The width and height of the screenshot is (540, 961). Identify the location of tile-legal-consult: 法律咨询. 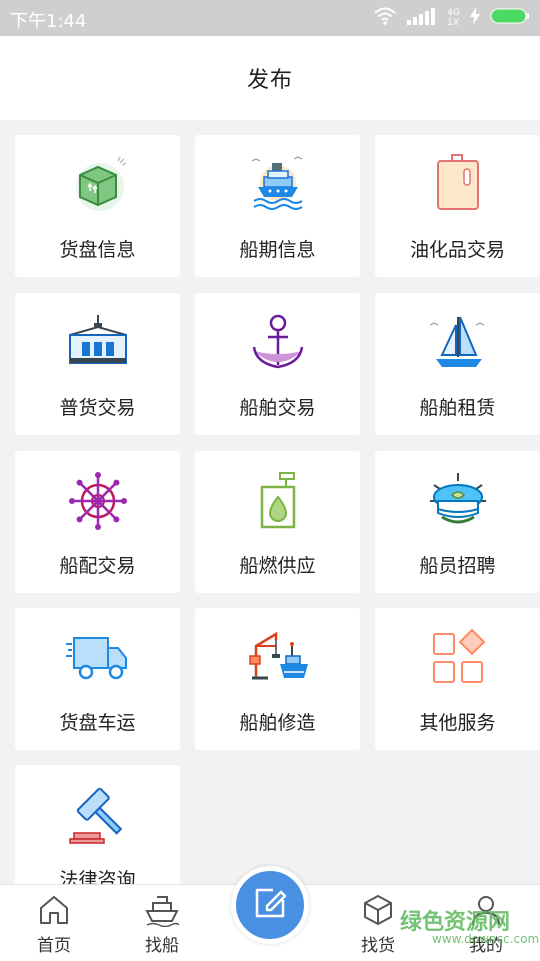
(97, 824).